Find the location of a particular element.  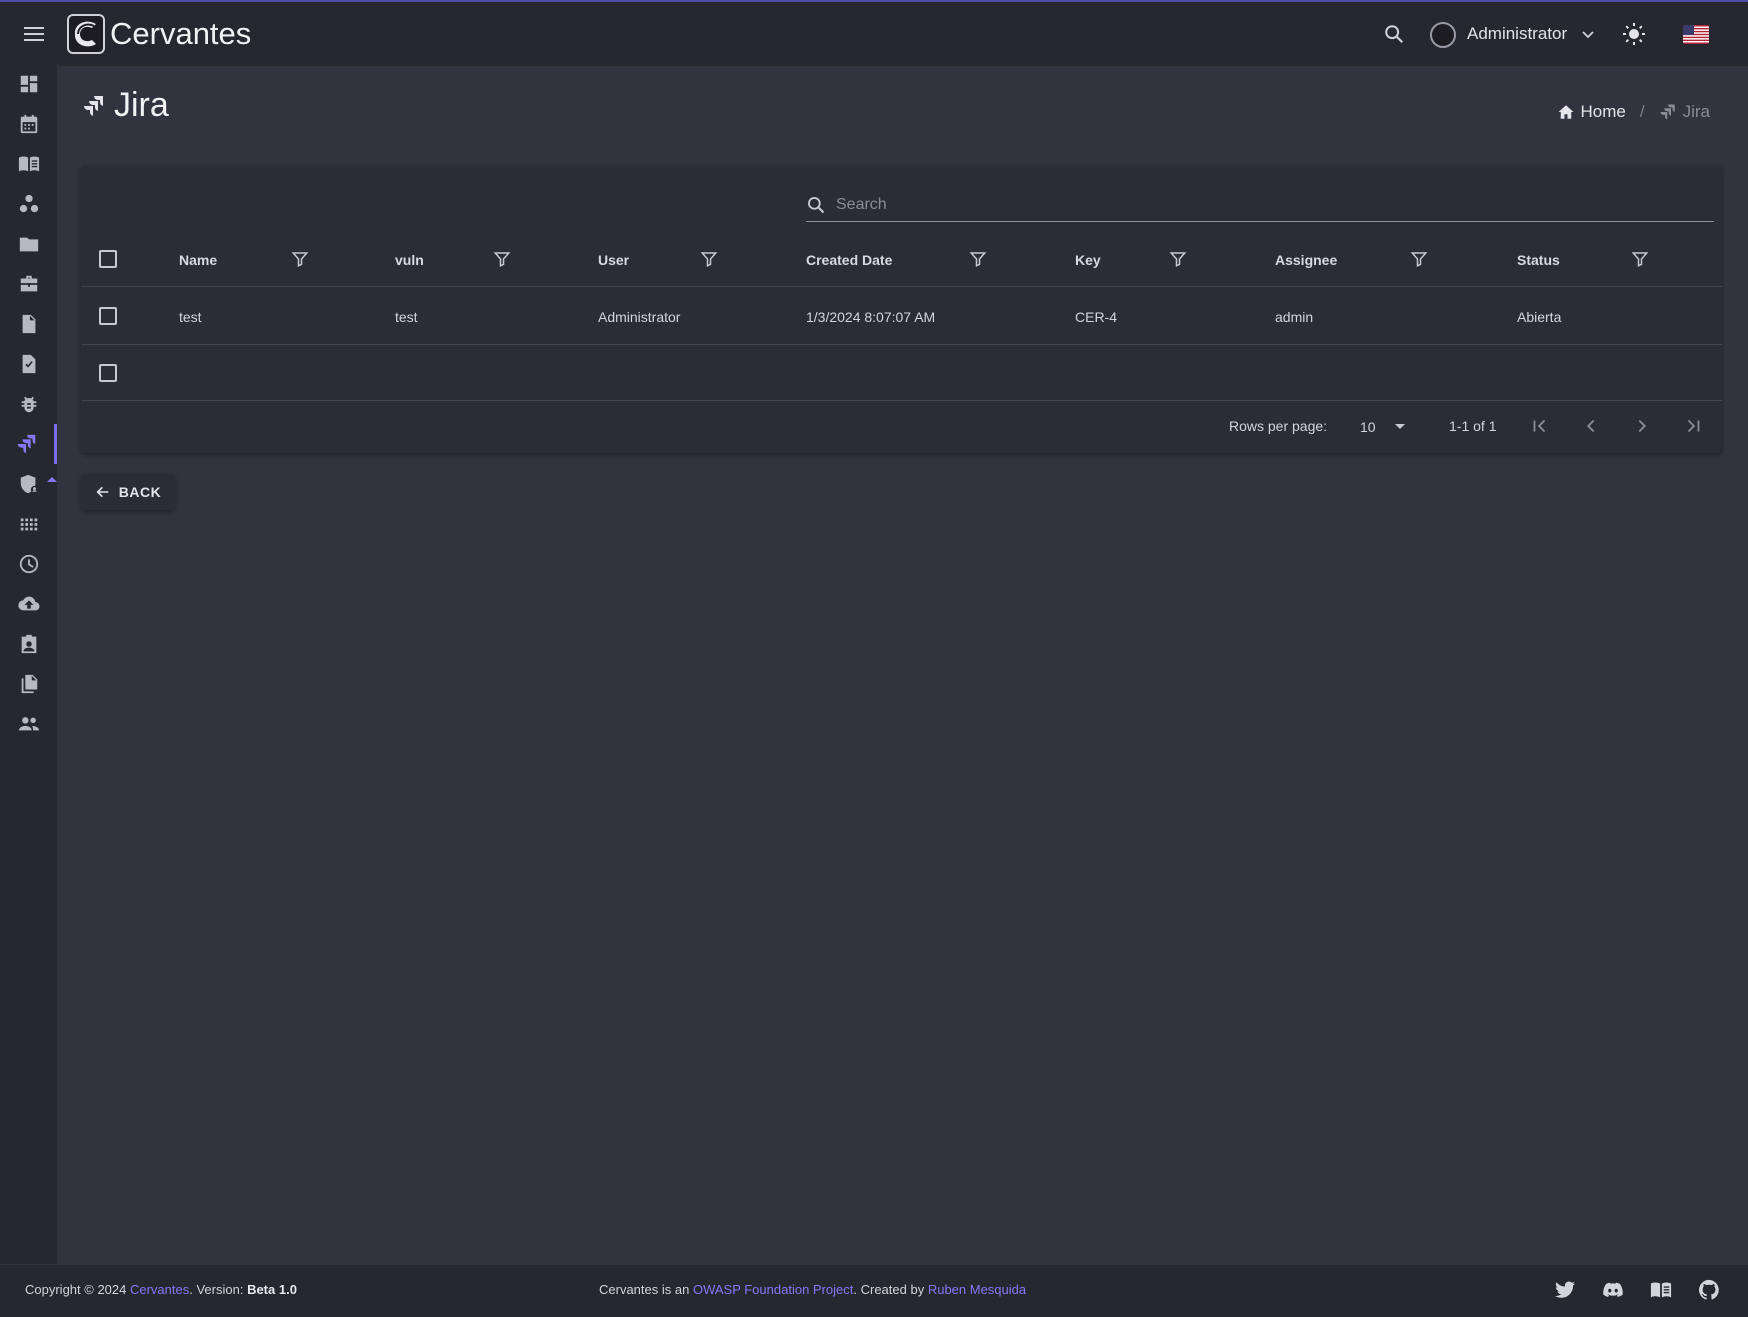

folder-icon is located at coordinates (28, 244).